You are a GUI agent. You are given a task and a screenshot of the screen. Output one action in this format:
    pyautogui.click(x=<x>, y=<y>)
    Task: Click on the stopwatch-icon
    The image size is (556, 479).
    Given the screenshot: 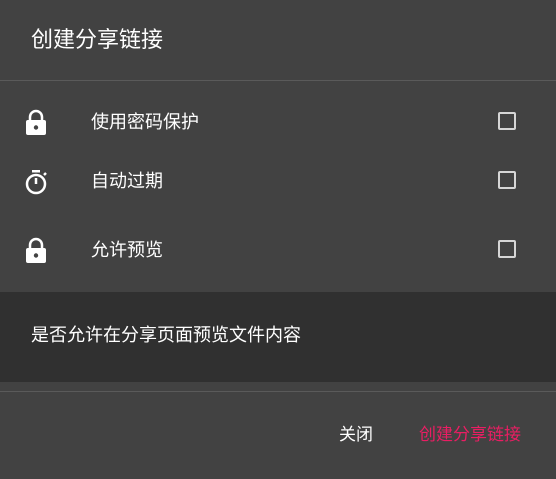 What is the action you would take?
    pyautogui.click(x=36, y=182)
    